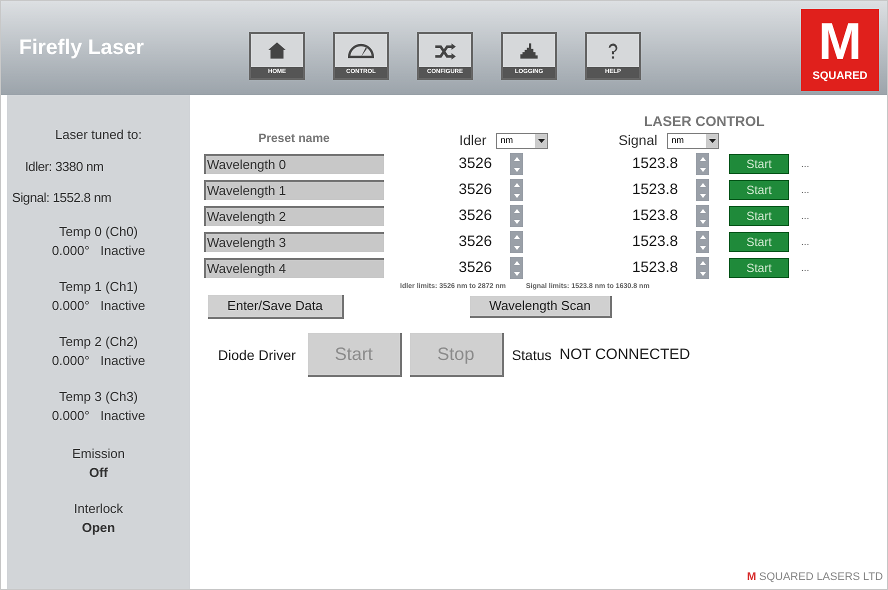 The height and width of the screenshot is (590, 888). I want to click on preset-name-field: Wavelength 1, so click(294, 190).